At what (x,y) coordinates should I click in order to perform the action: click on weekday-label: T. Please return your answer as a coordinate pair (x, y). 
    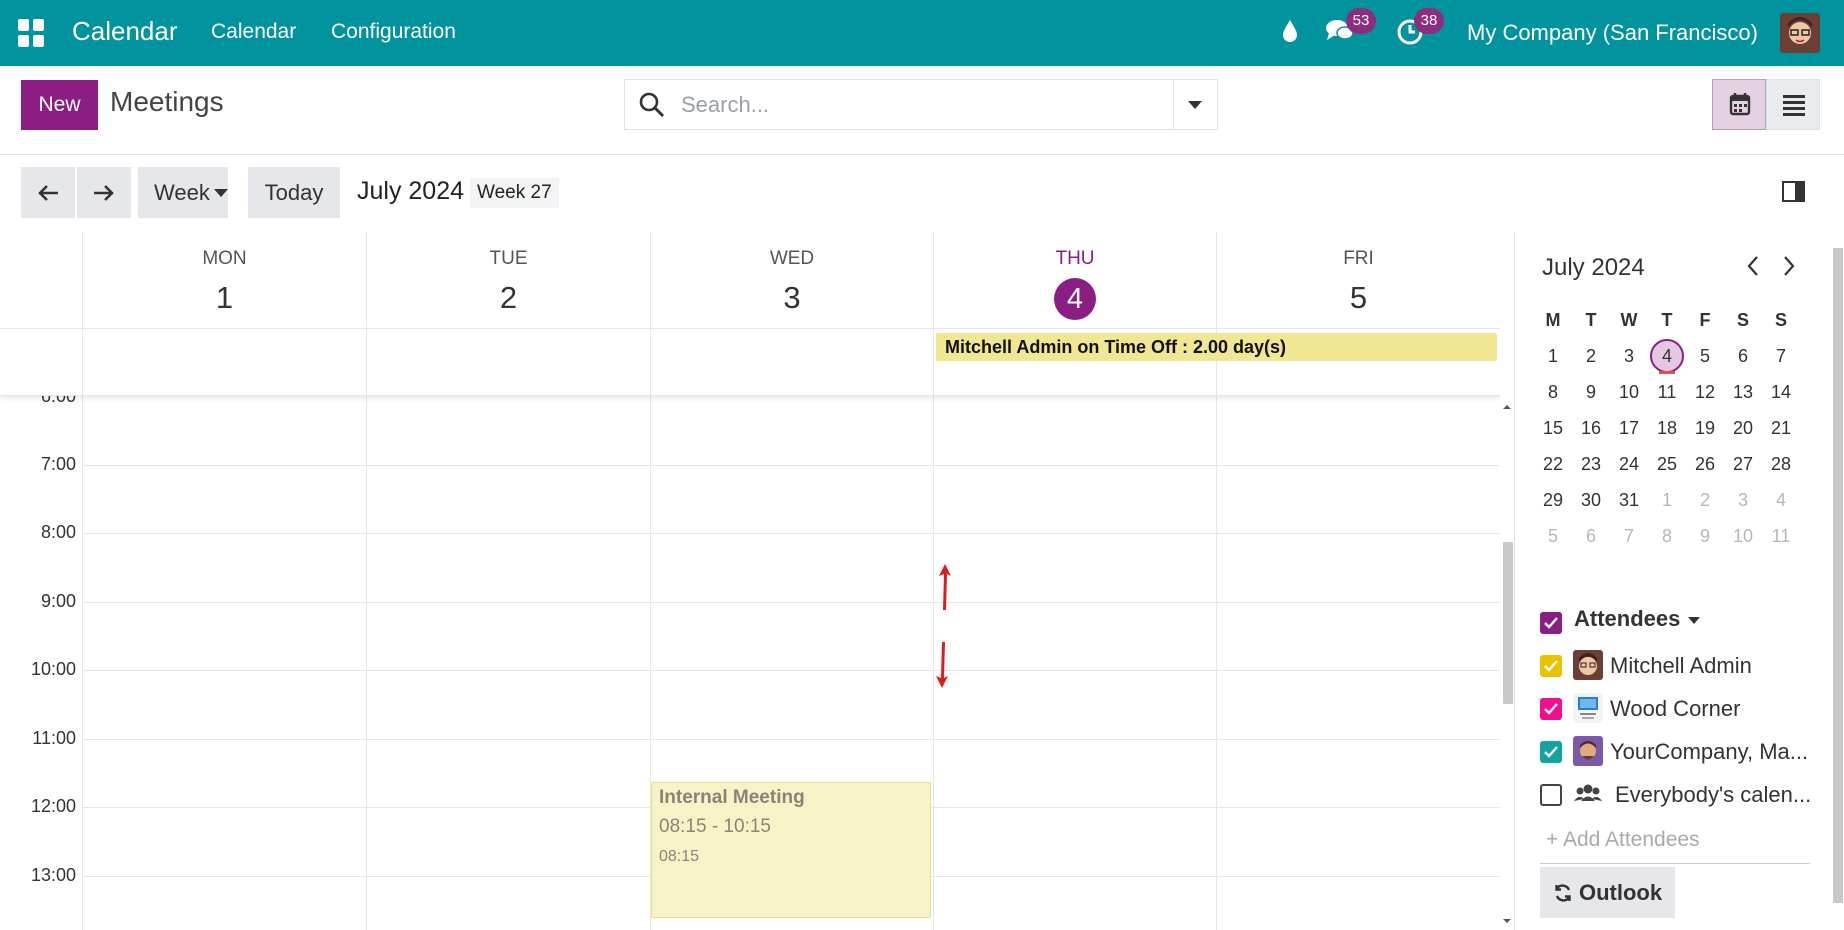
    Looking at the image, I should click on (1667, 320).